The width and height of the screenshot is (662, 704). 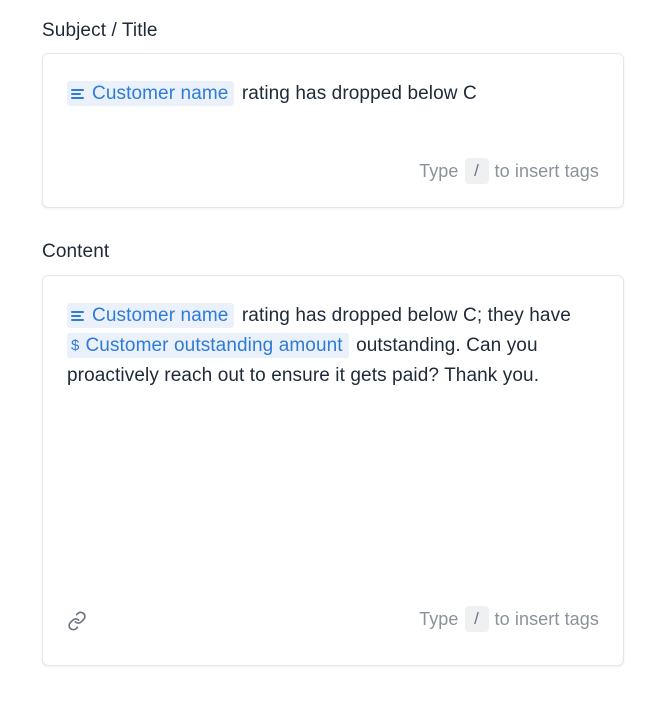 I want to click on subject-body-text: rating has dropped below C, so click(x=356, y=93).